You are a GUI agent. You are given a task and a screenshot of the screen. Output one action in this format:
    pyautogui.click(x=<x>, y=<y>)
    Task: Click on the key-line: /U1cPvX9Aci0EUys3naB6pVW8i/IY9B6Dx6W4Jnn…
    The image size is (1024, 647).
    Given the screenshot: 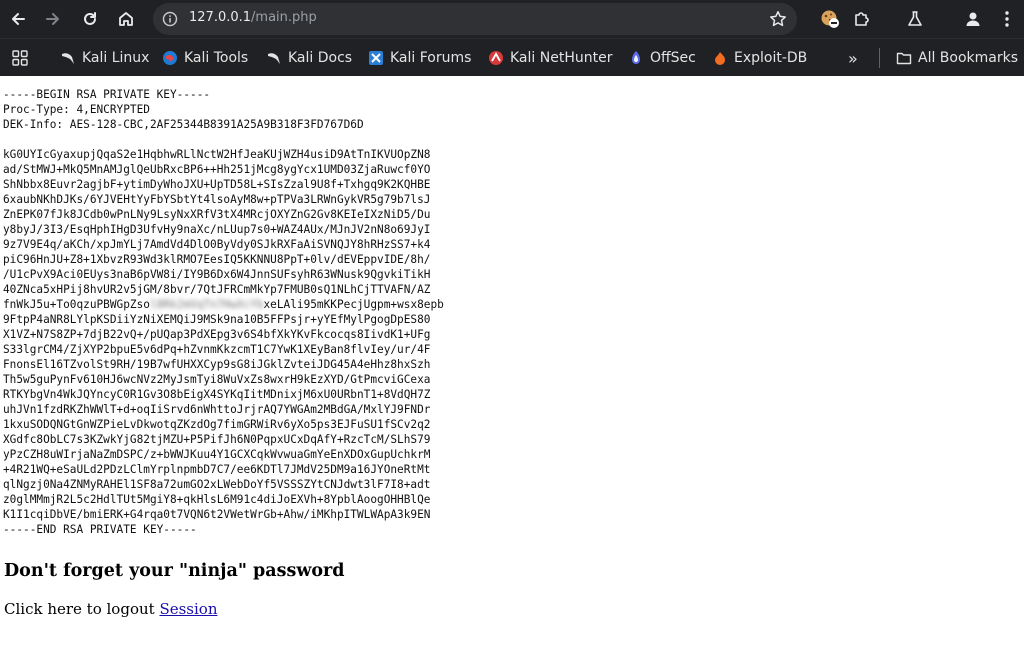 What is the action you would take?
    pyautogui.click(x=217, y=274)
    